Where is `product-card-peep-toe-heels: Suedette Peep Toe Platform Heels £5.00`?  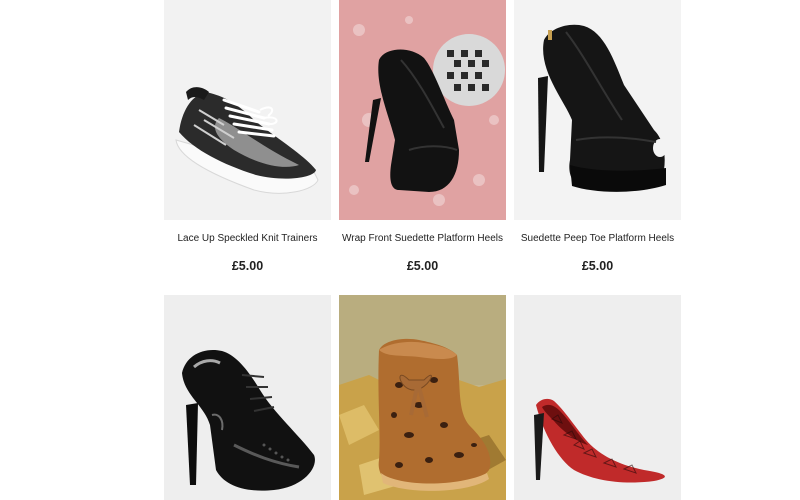
product-card-peep-toe-heels: Suedette Peep Toe Platform Heels £5.00 is located at coordinates (597, 136).